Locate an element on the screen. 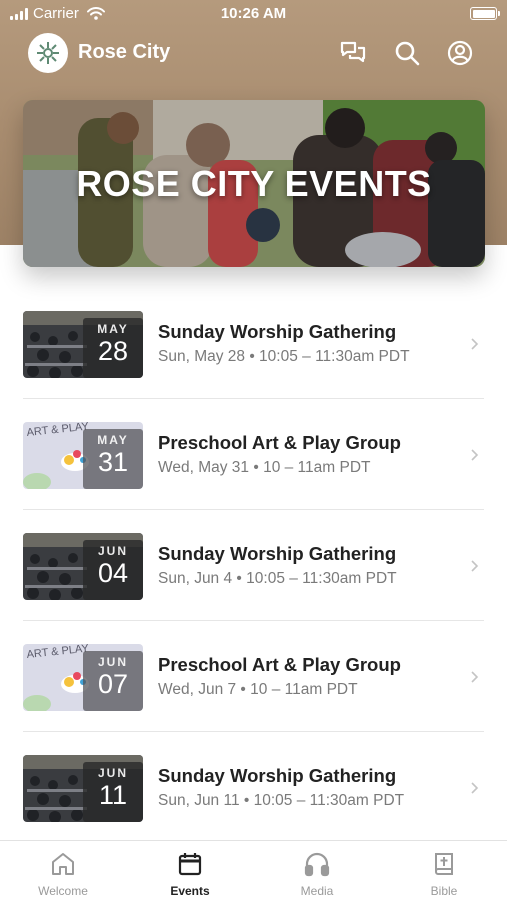 The height and width of the screenshot is (900, 507). event-time: Sun, Jun 4 • 10:05 – 11:30am PDT is located at coordinates (277, 578).